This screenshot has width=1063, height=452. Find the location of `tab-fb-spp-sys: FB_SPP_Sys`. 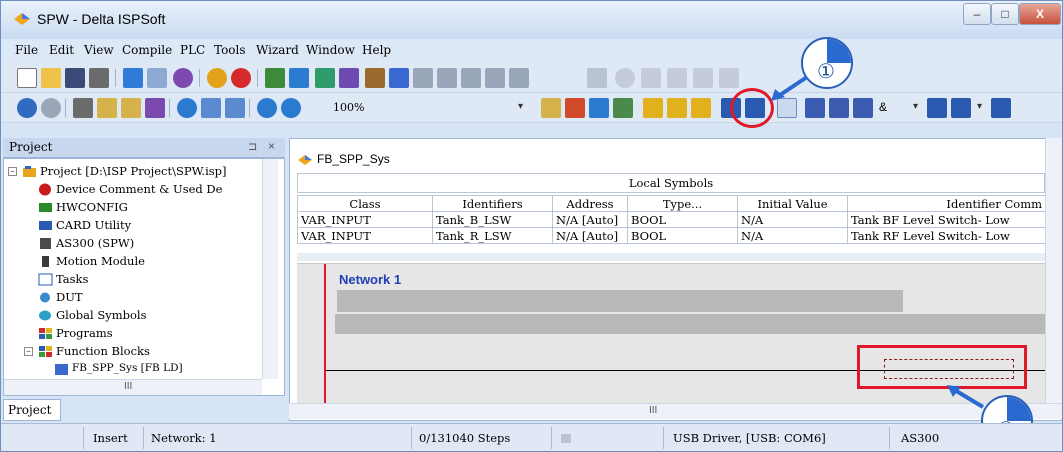

tab-fb-spp-sys: FB_SPP_Sys is located at coordinates (362, 160).